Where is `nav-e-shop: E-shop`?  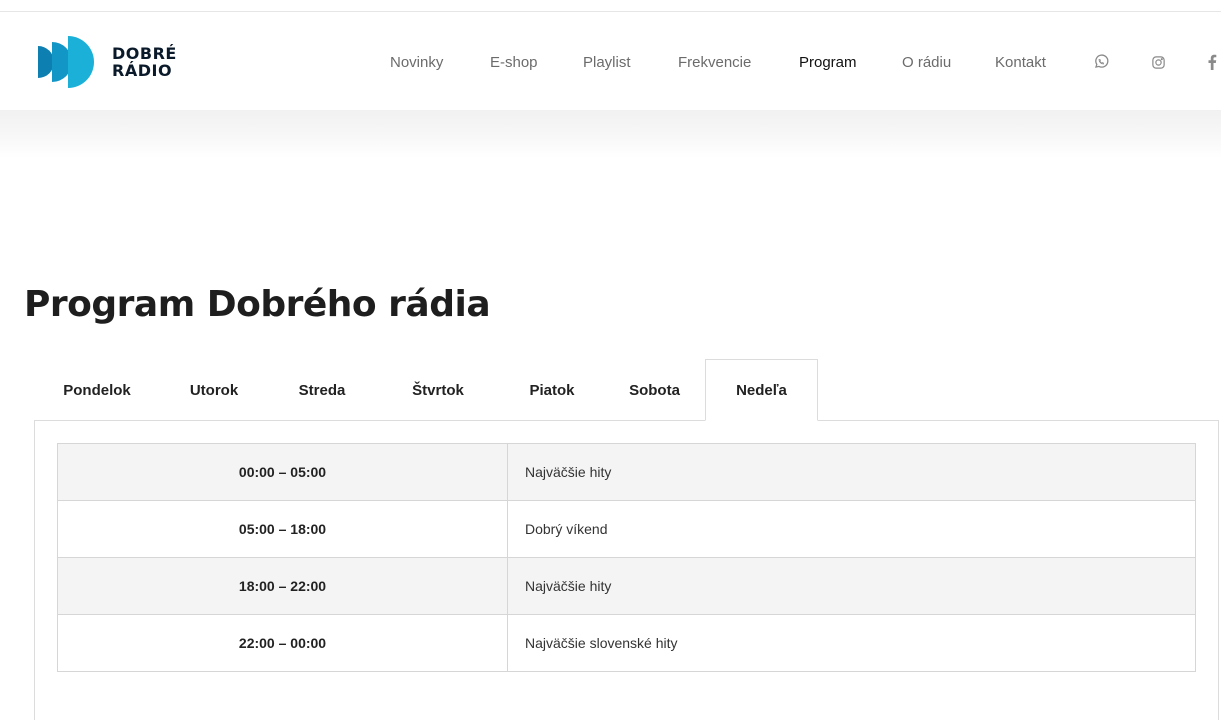 nav-e-shop: E-shop is located at coordinates (514, 62).